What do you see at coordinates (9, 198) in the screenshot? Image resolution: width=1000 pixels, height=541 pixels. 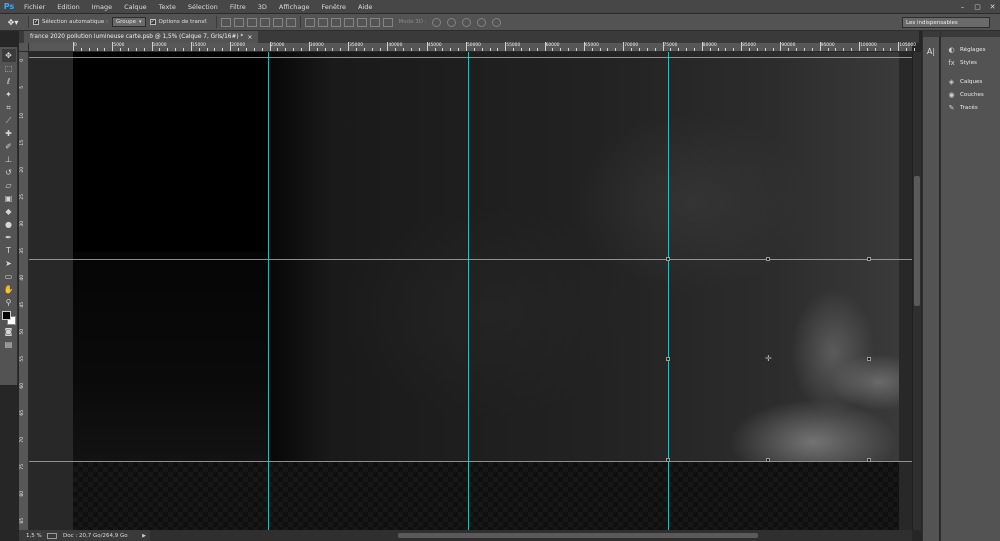 I see `gradient-tool-icon: ▣` at bounding box center [9, 198].